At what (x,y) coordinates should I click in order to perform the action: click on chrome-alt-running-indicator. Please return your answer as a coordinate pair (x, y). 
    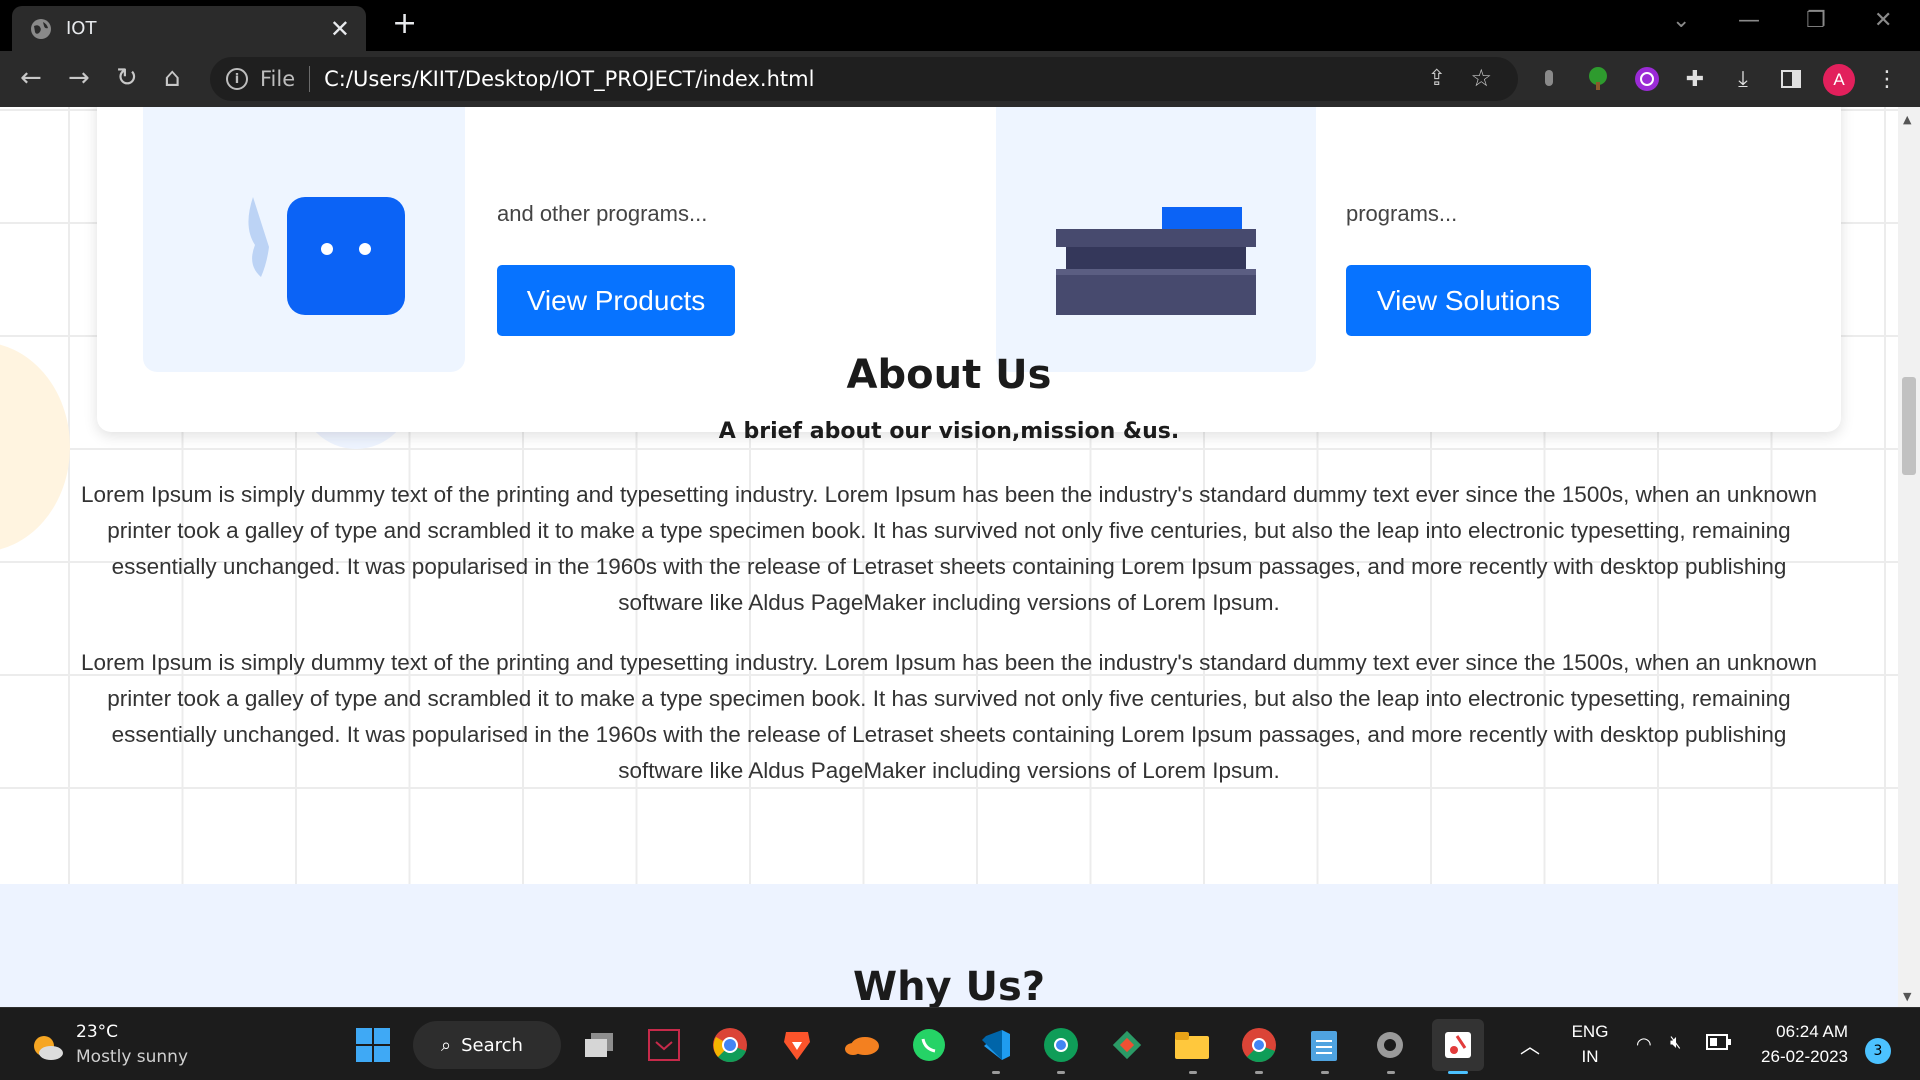
    Looking at the image, I should click on (1259, 1072).